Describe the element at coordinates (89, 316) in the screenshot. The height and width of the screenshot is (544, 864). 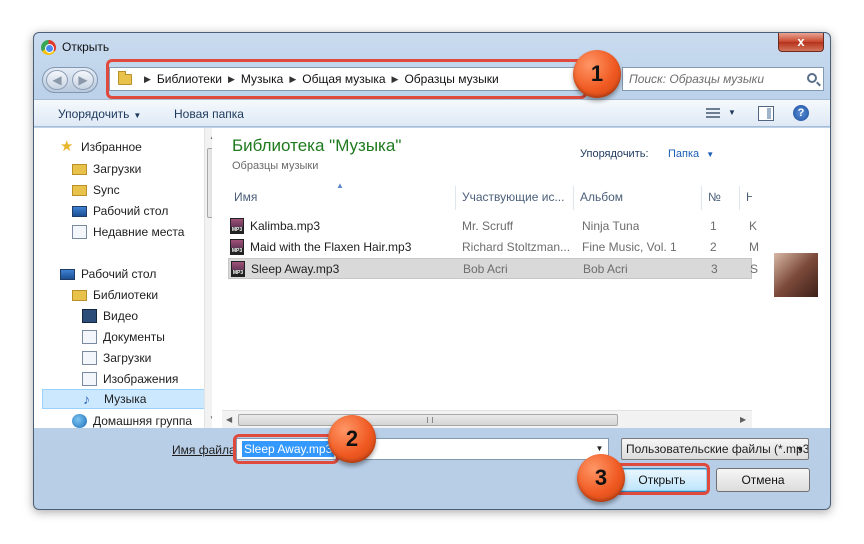
I see `video-icon` at that location.